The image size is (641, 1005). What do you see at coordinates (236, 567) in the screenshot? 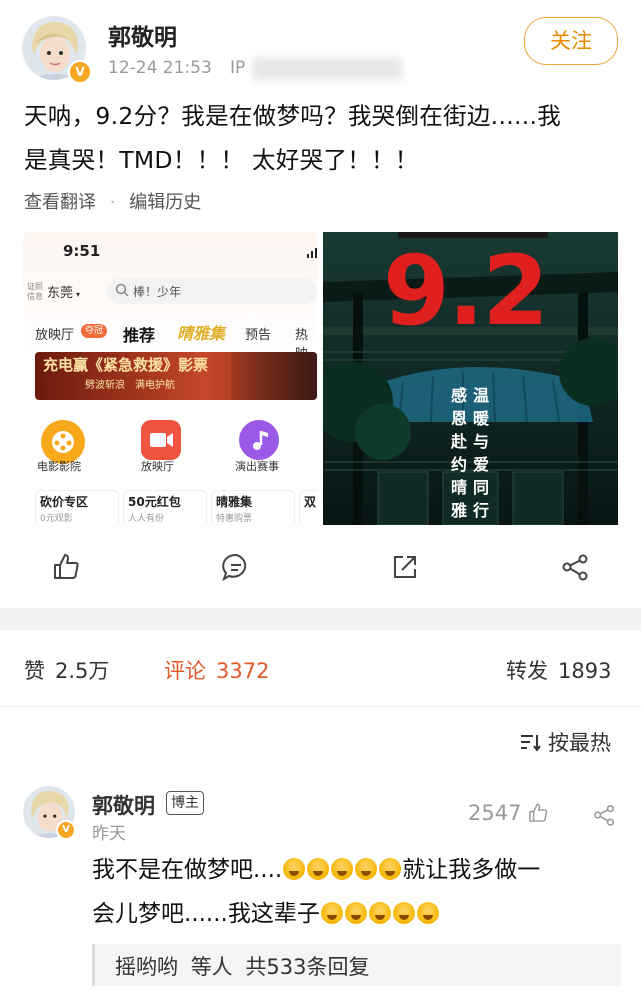
I see `comment-icon` at bounding box center [236, 567].